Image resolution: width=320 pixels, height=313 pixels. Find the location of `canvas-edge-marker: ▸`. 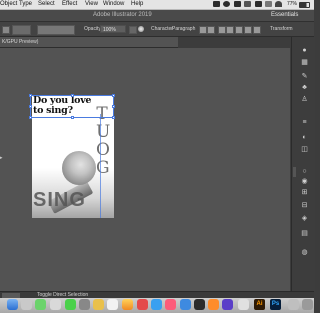

canvas-edge-marker: ▸ is located at coordinates (1, 158).